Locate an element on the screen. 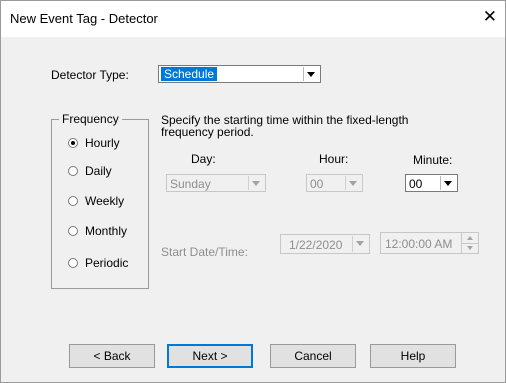 This screenshot has height=383, width=506. title-bar: New Event Tag - Detector ✕ is located at coordinates (253, 19).